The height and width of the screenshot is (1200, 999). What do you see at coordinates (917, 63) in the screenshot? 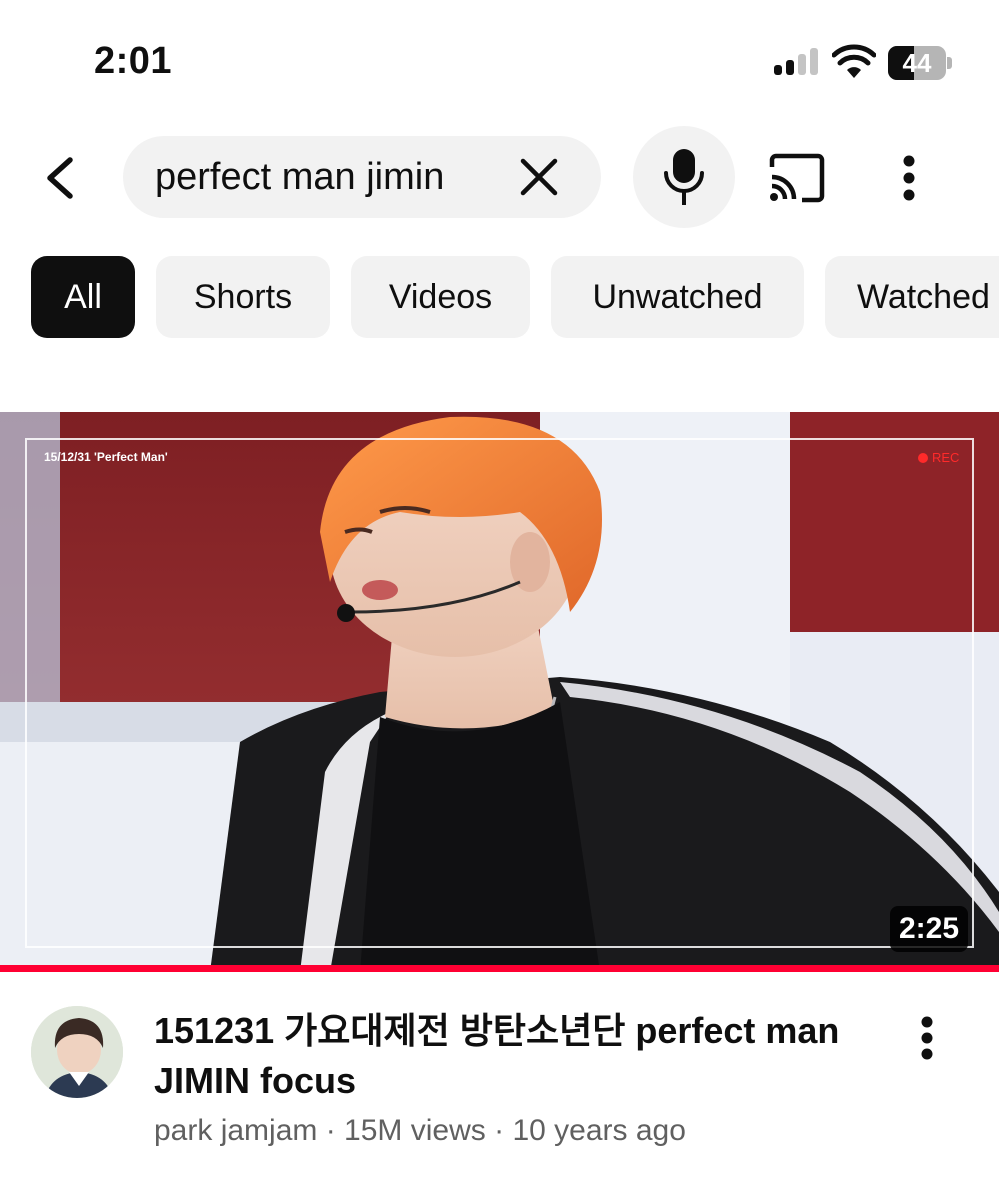
I see `battery-level: 44` at bounding box center [917, 63].